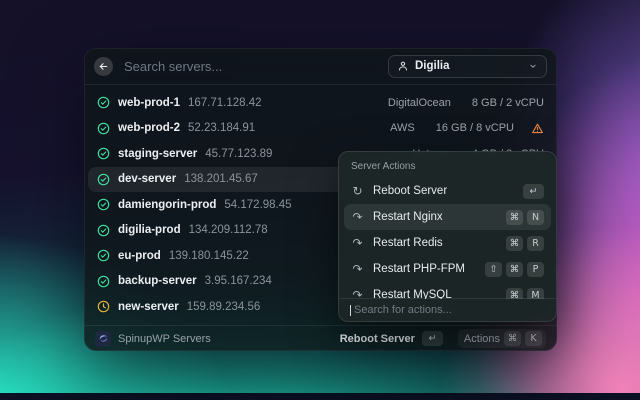 The height and width of the screenshot is (400, 640). I want to click on server-name: new-server, so click(148, 306).